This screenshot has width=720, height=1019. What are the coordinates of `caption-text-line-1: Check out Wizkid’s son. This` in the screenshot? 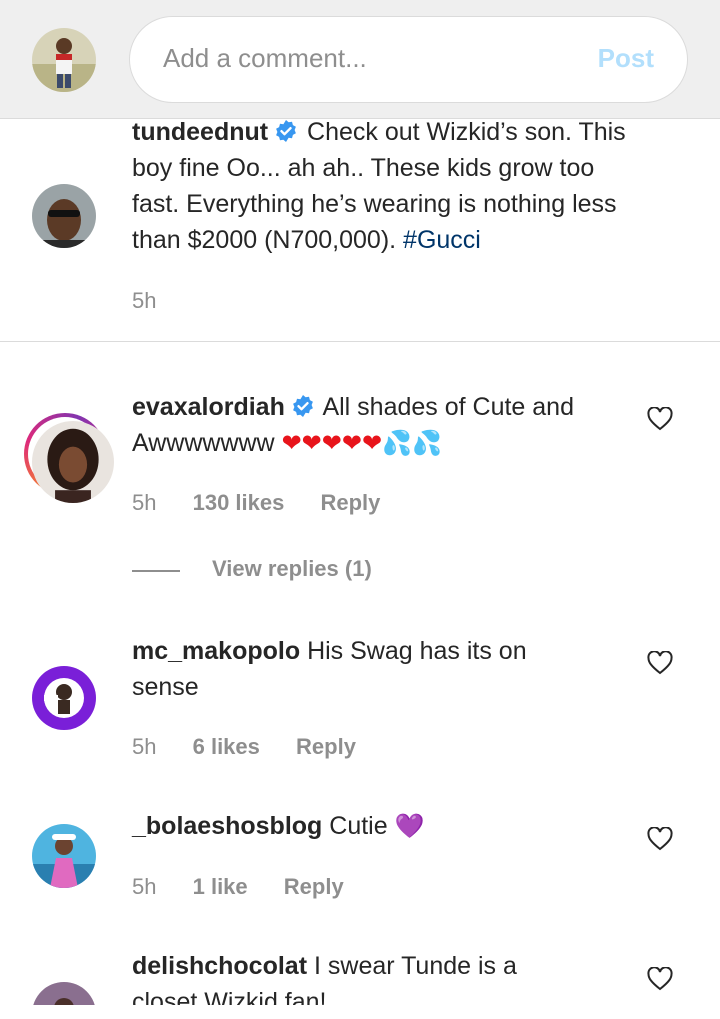 It's located at (466, 132).